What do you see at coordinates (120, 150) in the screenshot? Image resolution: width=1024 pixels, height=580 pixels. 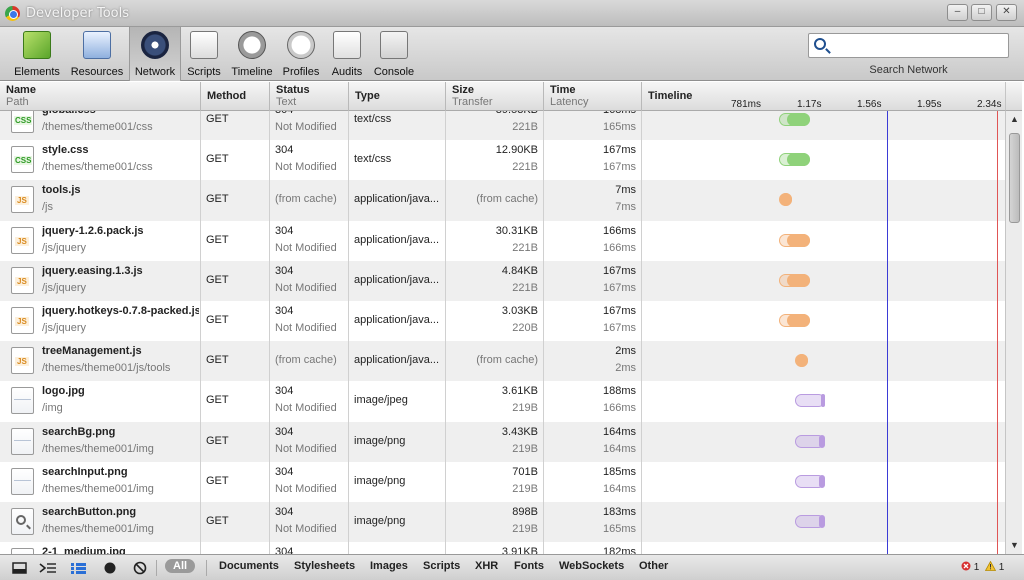 I see `resource-name: style.css` at bounding box center [120, 150].